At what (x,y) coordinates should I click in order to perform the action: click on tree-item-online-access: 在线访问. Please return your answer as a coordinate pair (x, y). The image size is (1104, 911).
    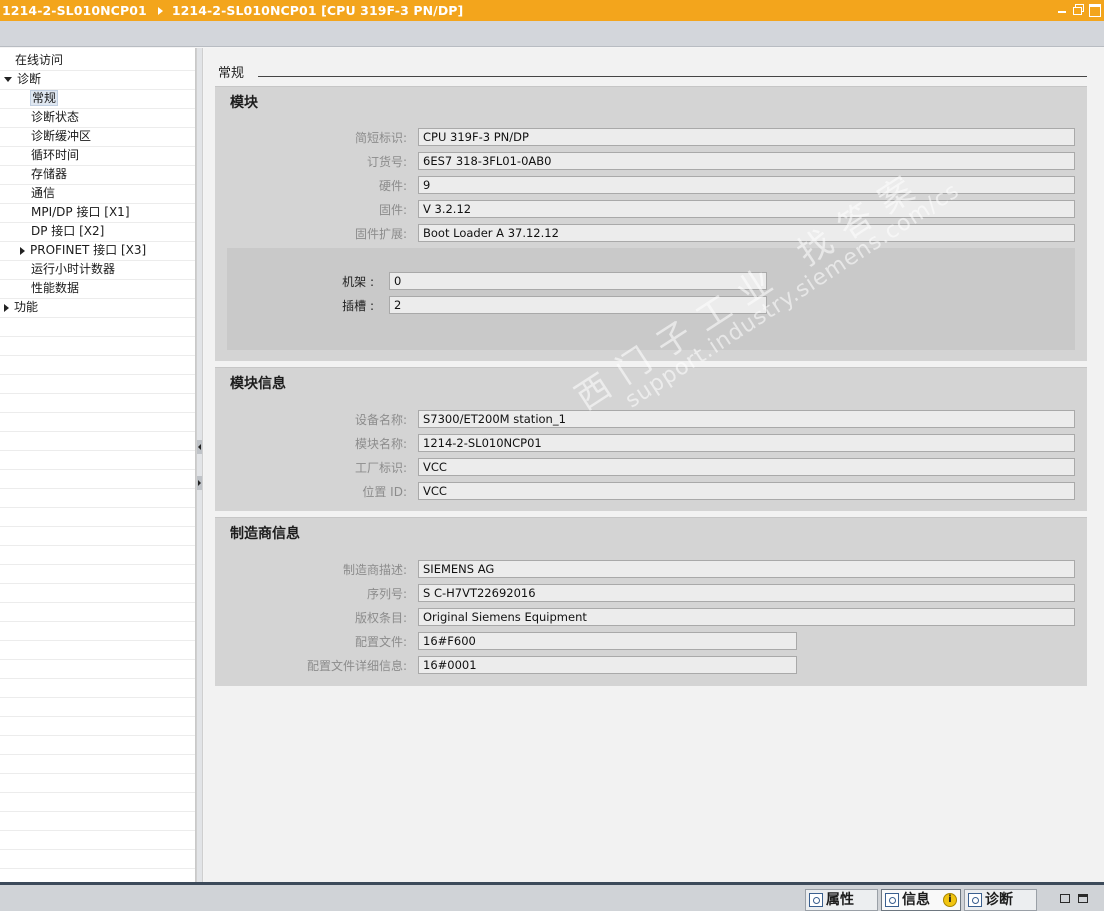
    Looking at the image, I should click on (39, 60).